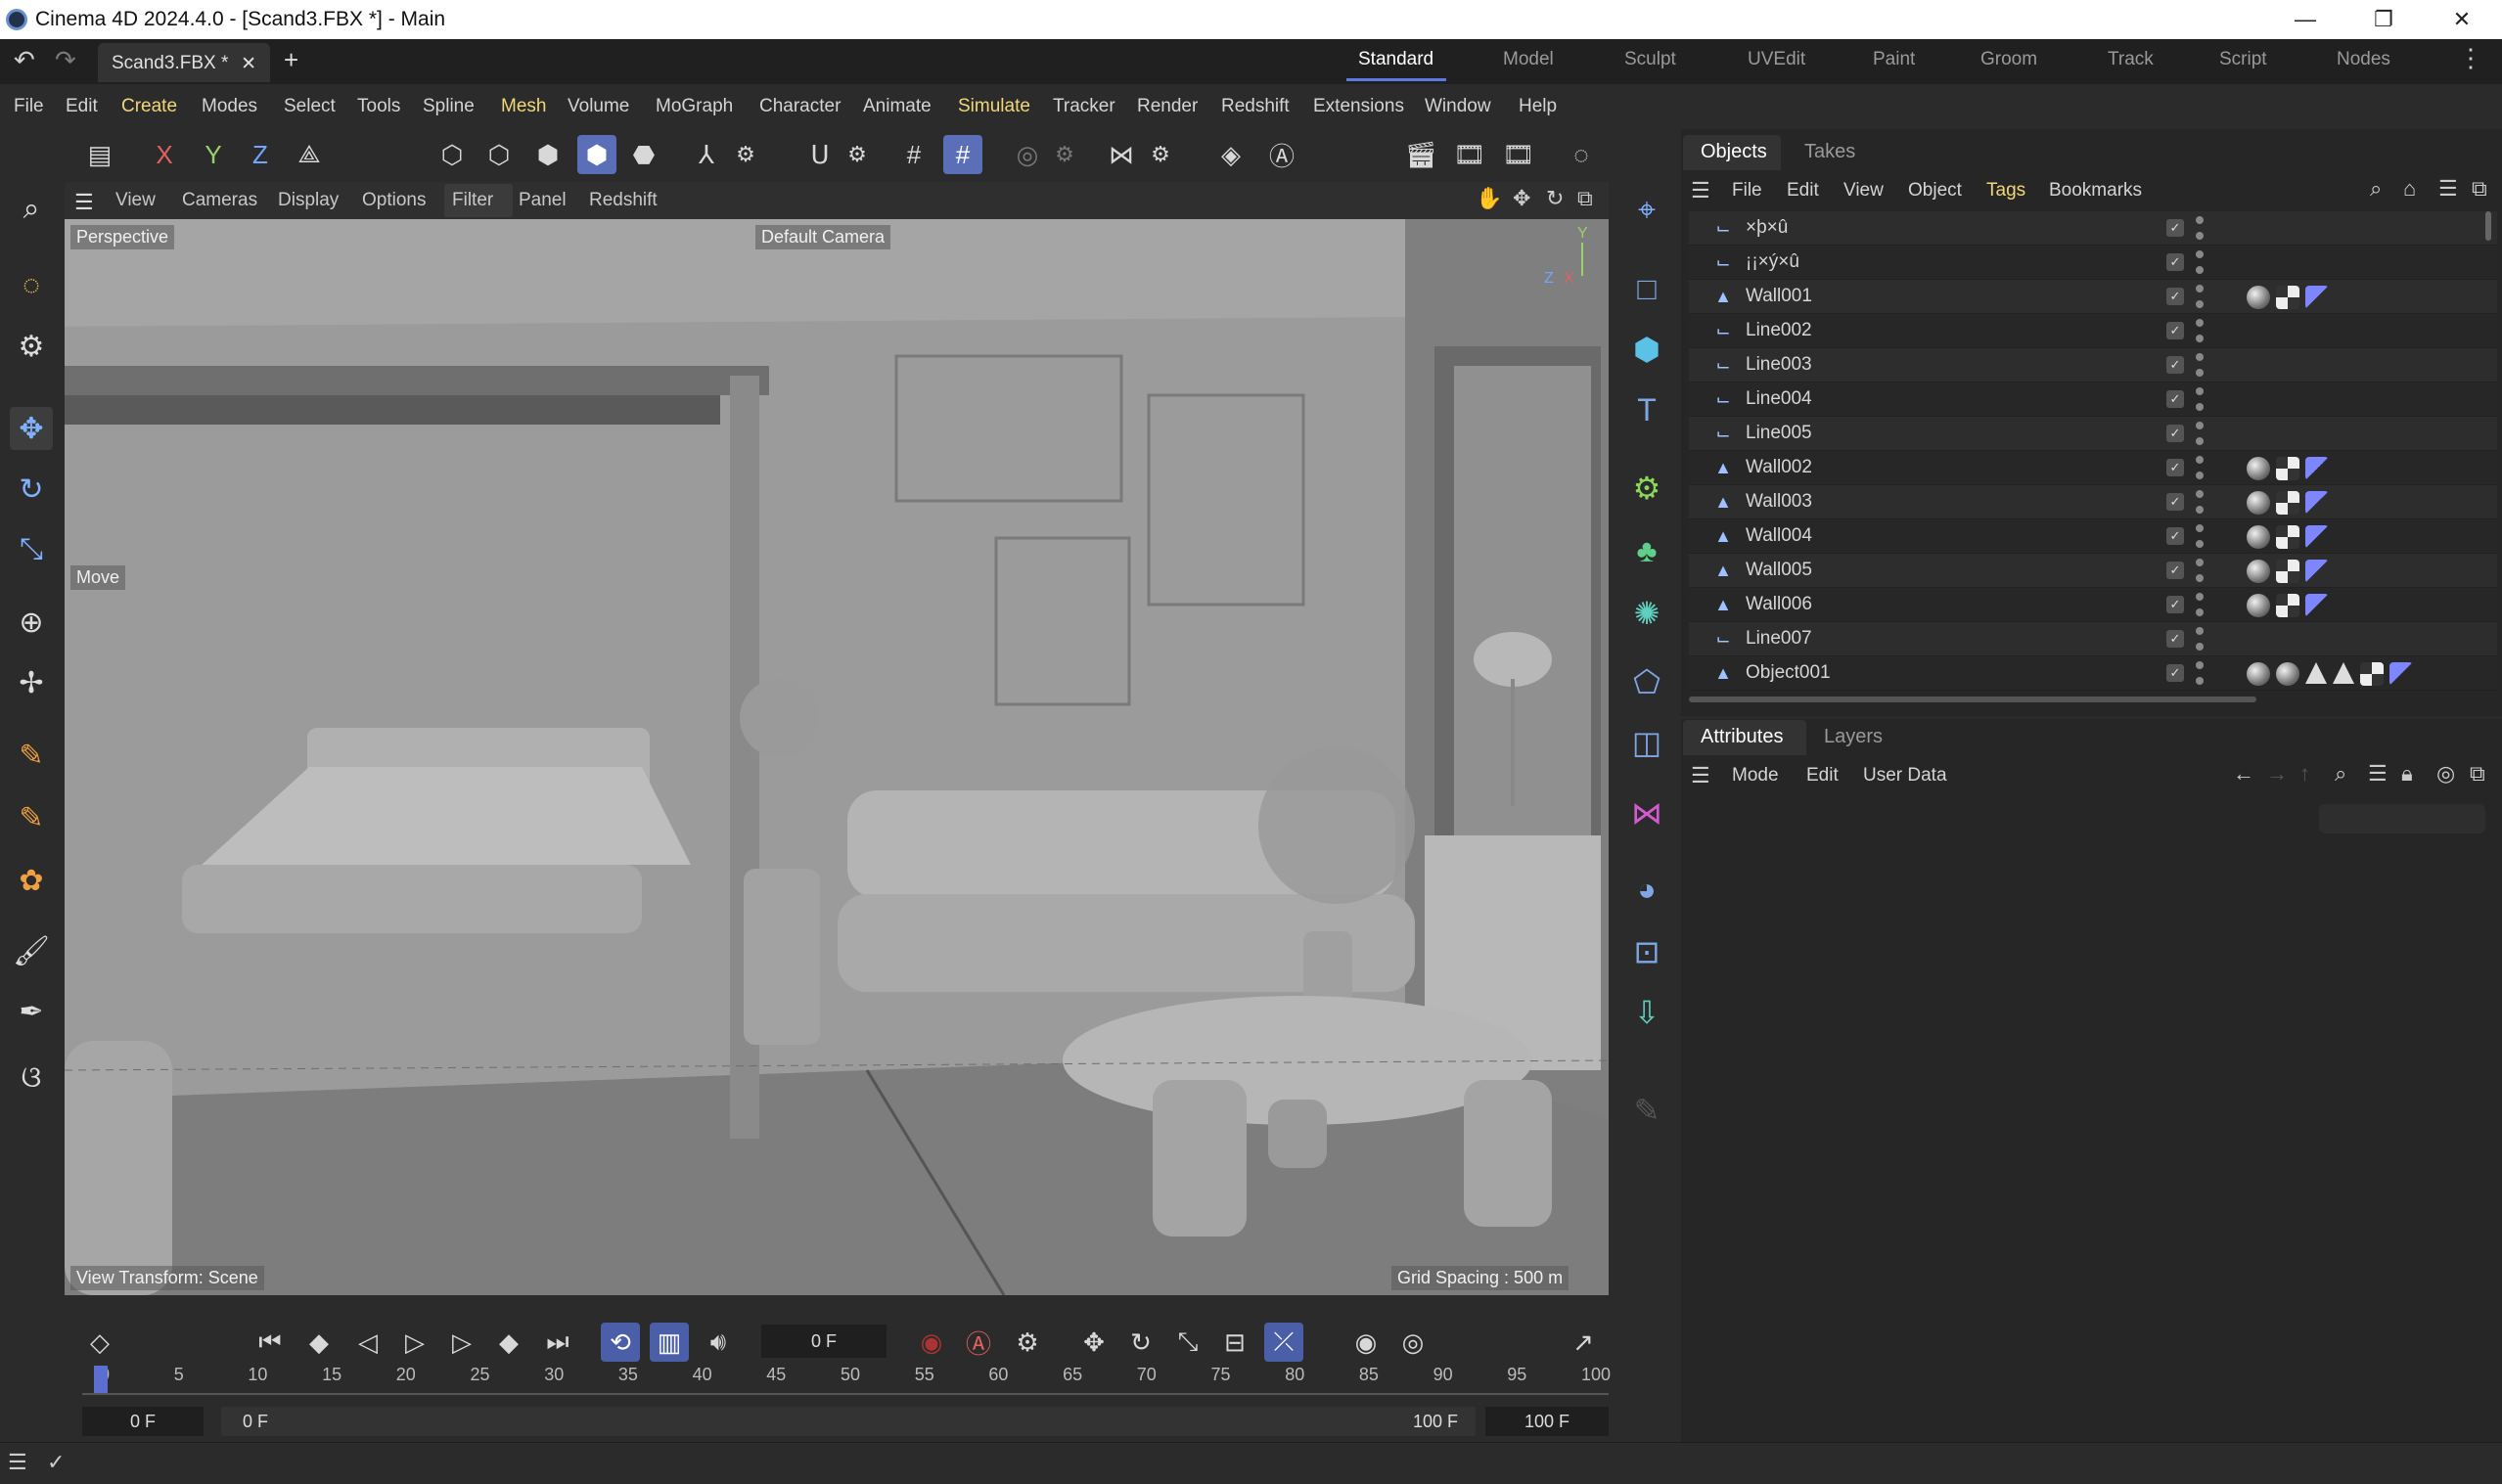  Describe the element at coordinates (931, 1342) in the screenshot. I see `record-icon: ◉` at that location.